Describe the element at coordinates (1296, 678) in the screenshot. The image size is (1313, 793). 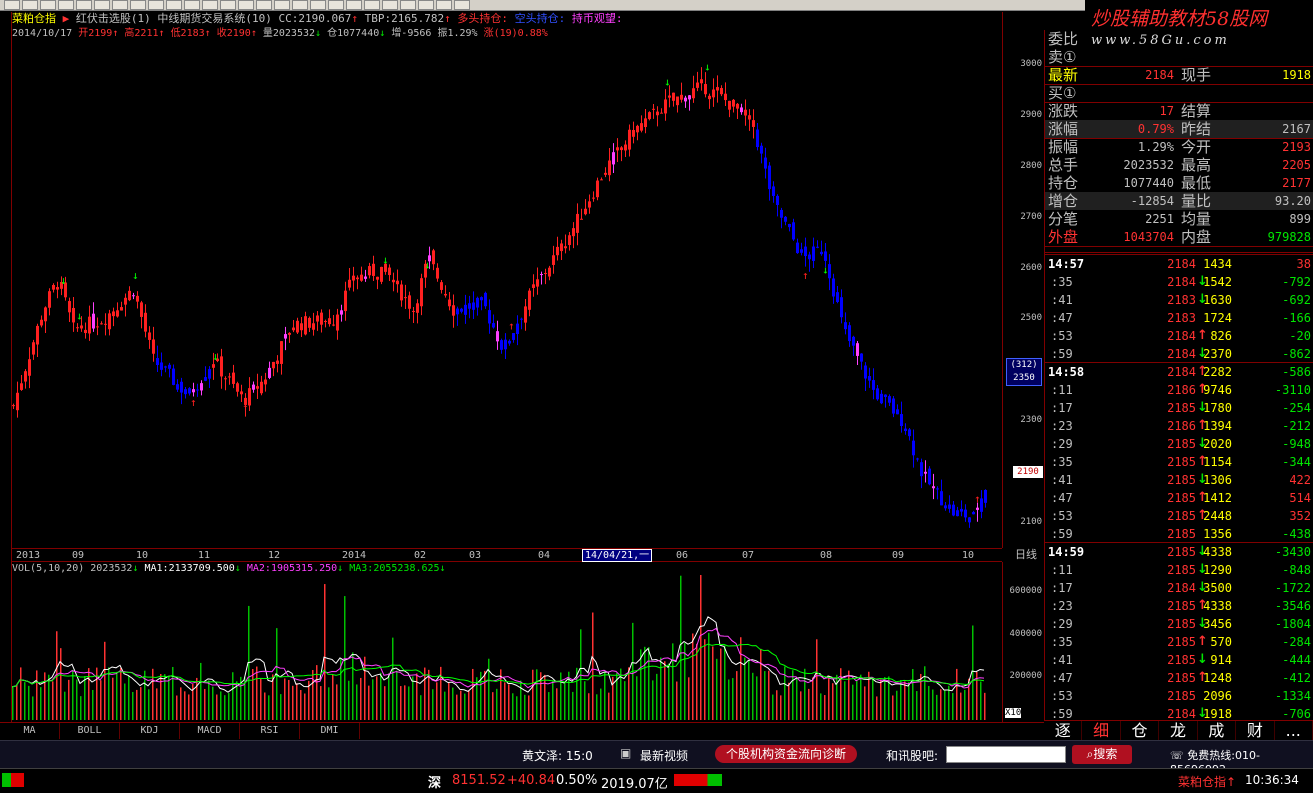
I see `tick-oi-change: -412` at that location.